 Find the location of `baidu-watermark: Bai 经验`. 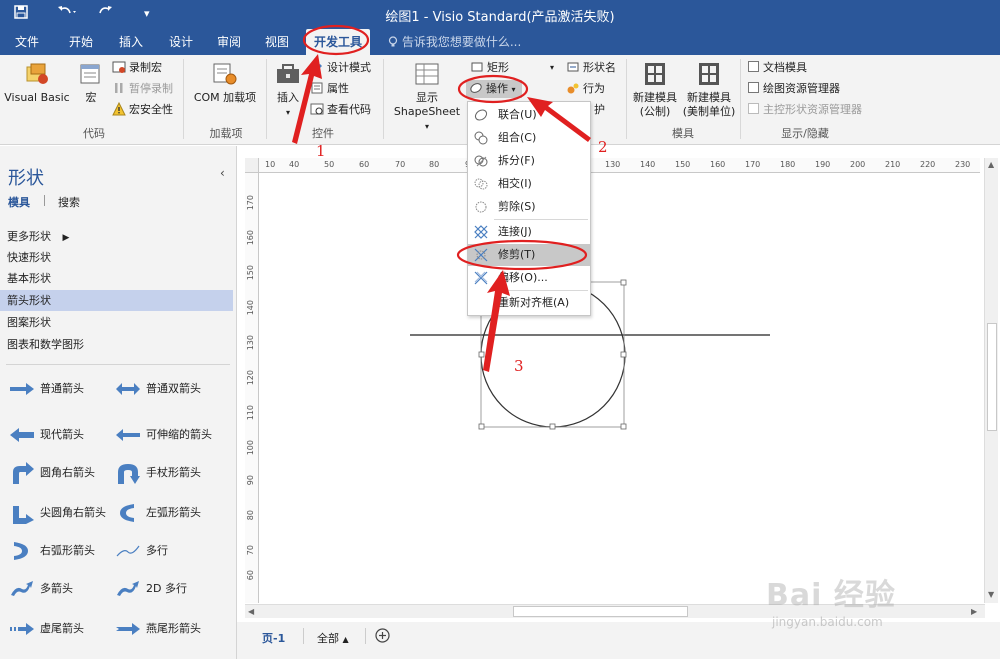

baidu-watermark: Bai 经验 is located at coordinates (831, 595).